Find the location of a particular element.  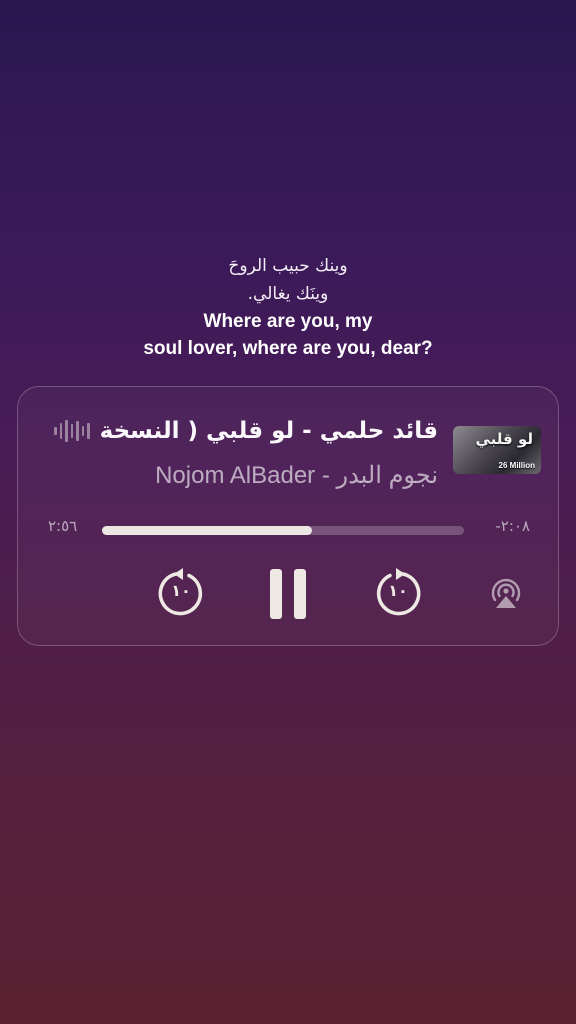

pause-icon is located at coordinates (288, 594).